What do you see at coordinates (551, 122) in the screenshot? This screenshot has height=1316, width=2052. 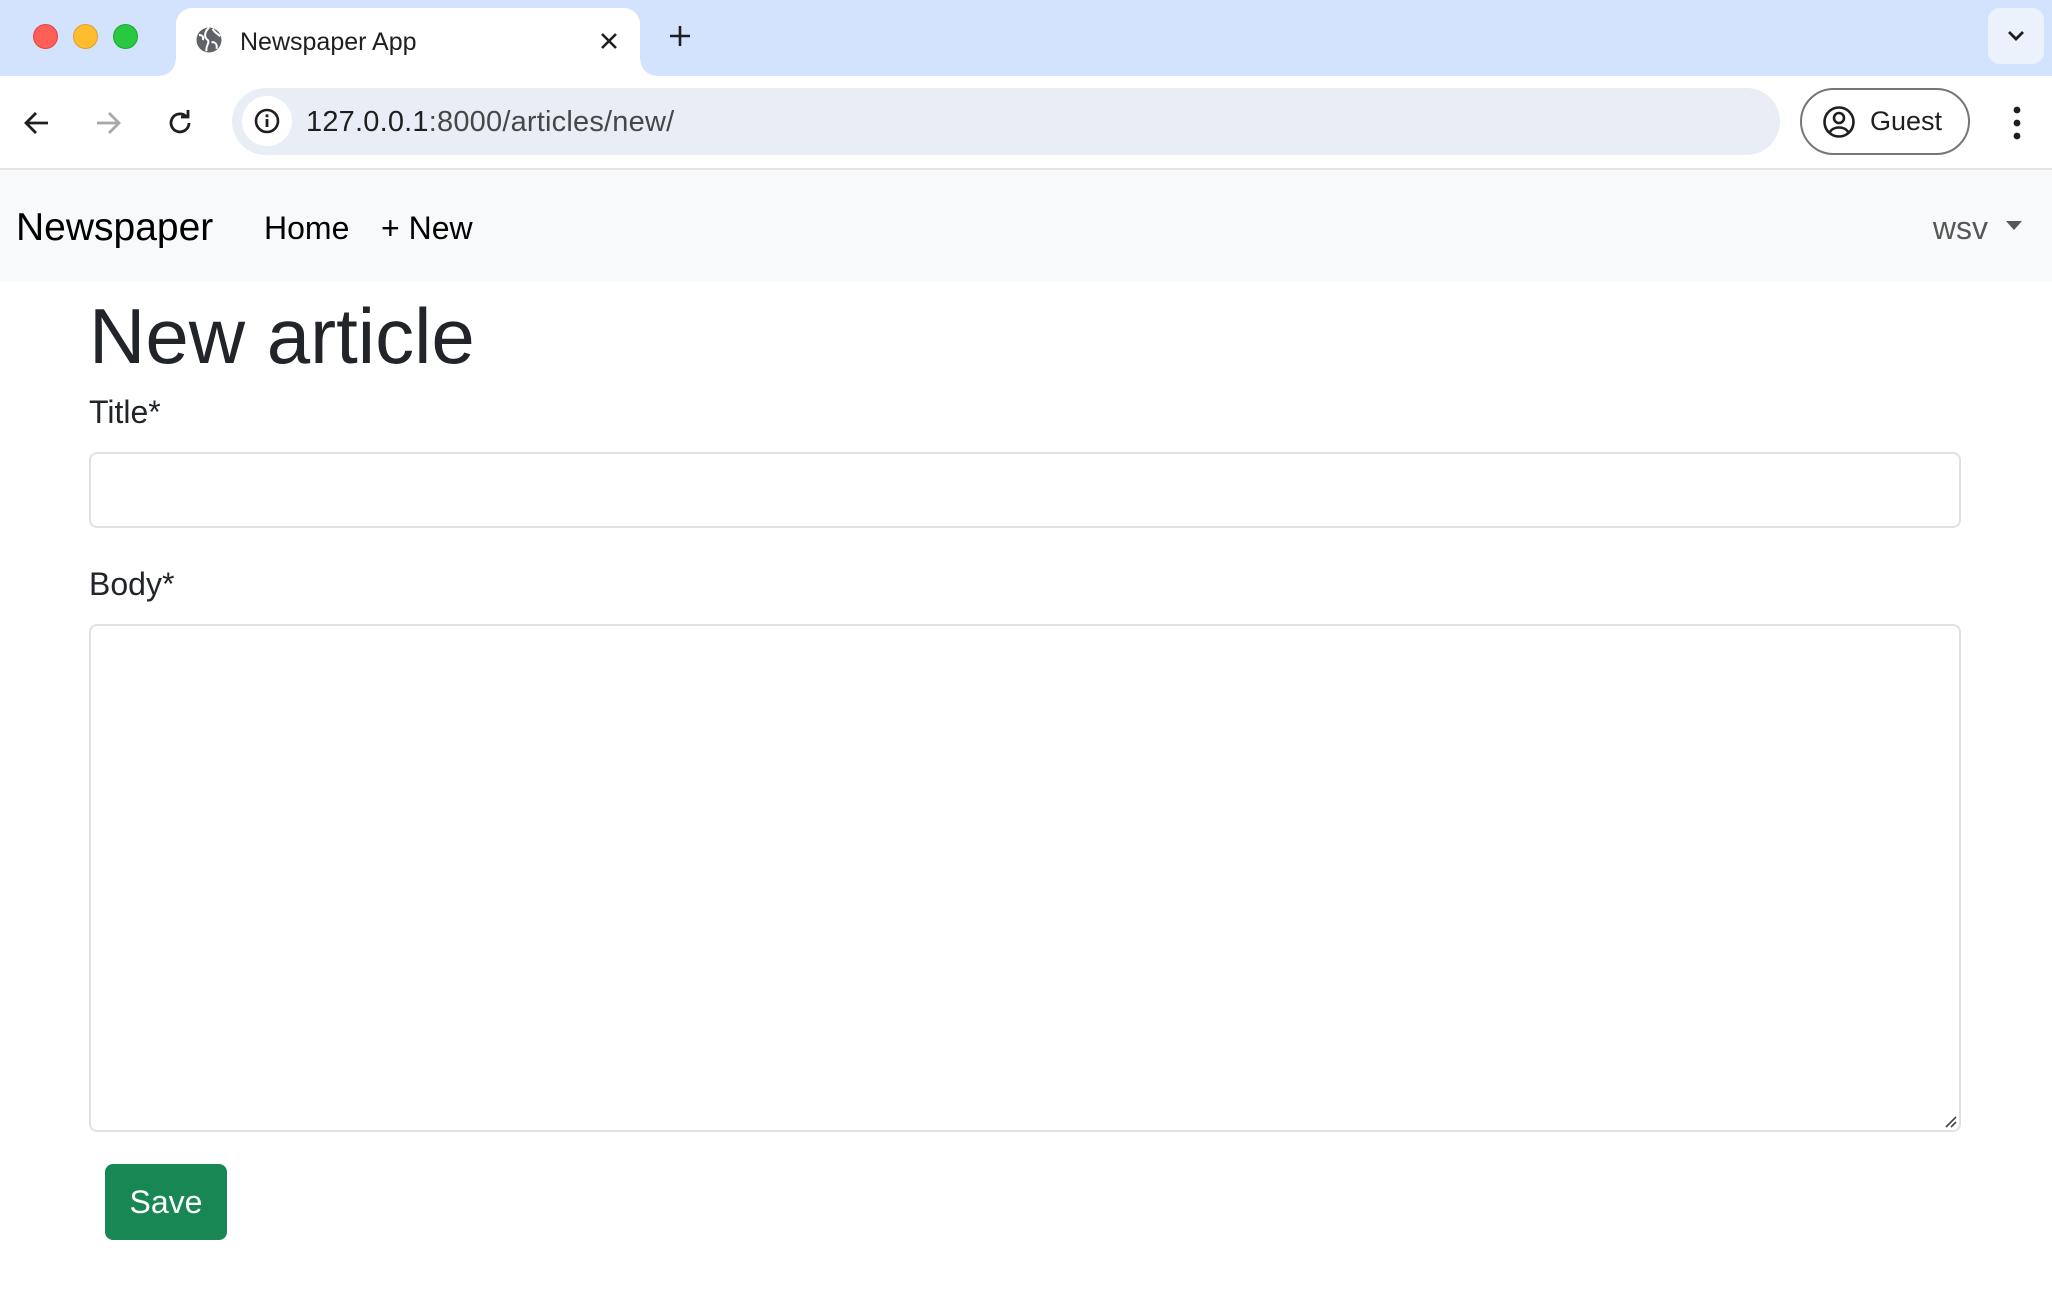 I see `url-path: :8000/articles/new/` at bounding box center [551, 122].